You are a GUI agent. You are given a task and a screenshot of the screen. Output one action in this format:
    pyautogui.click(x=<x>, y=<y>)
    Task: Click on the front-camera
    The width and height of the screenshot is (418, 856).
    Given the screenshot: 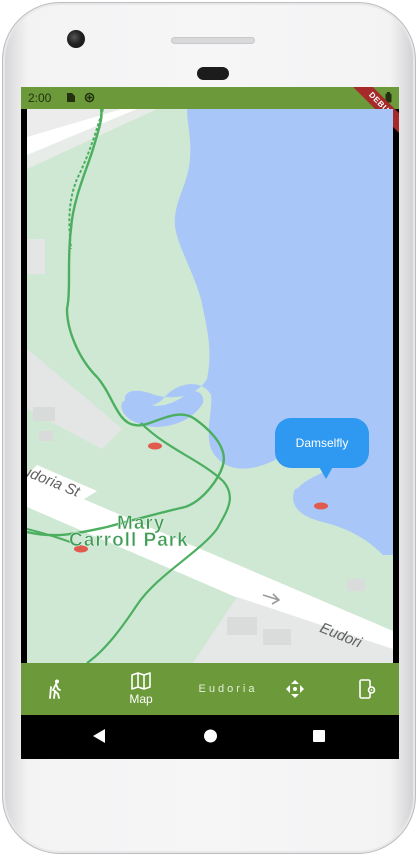 What is the action you would take?
    pyautogui.click(x=76, y=39)
    